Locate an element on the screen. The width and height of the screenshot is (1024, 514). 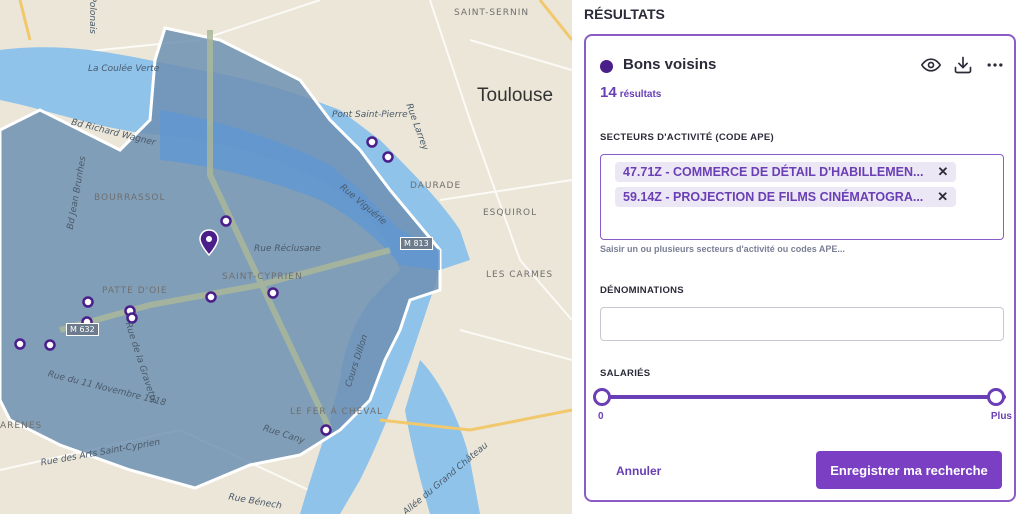
district-label: ARÈNES is located at coordinates (21, 426).